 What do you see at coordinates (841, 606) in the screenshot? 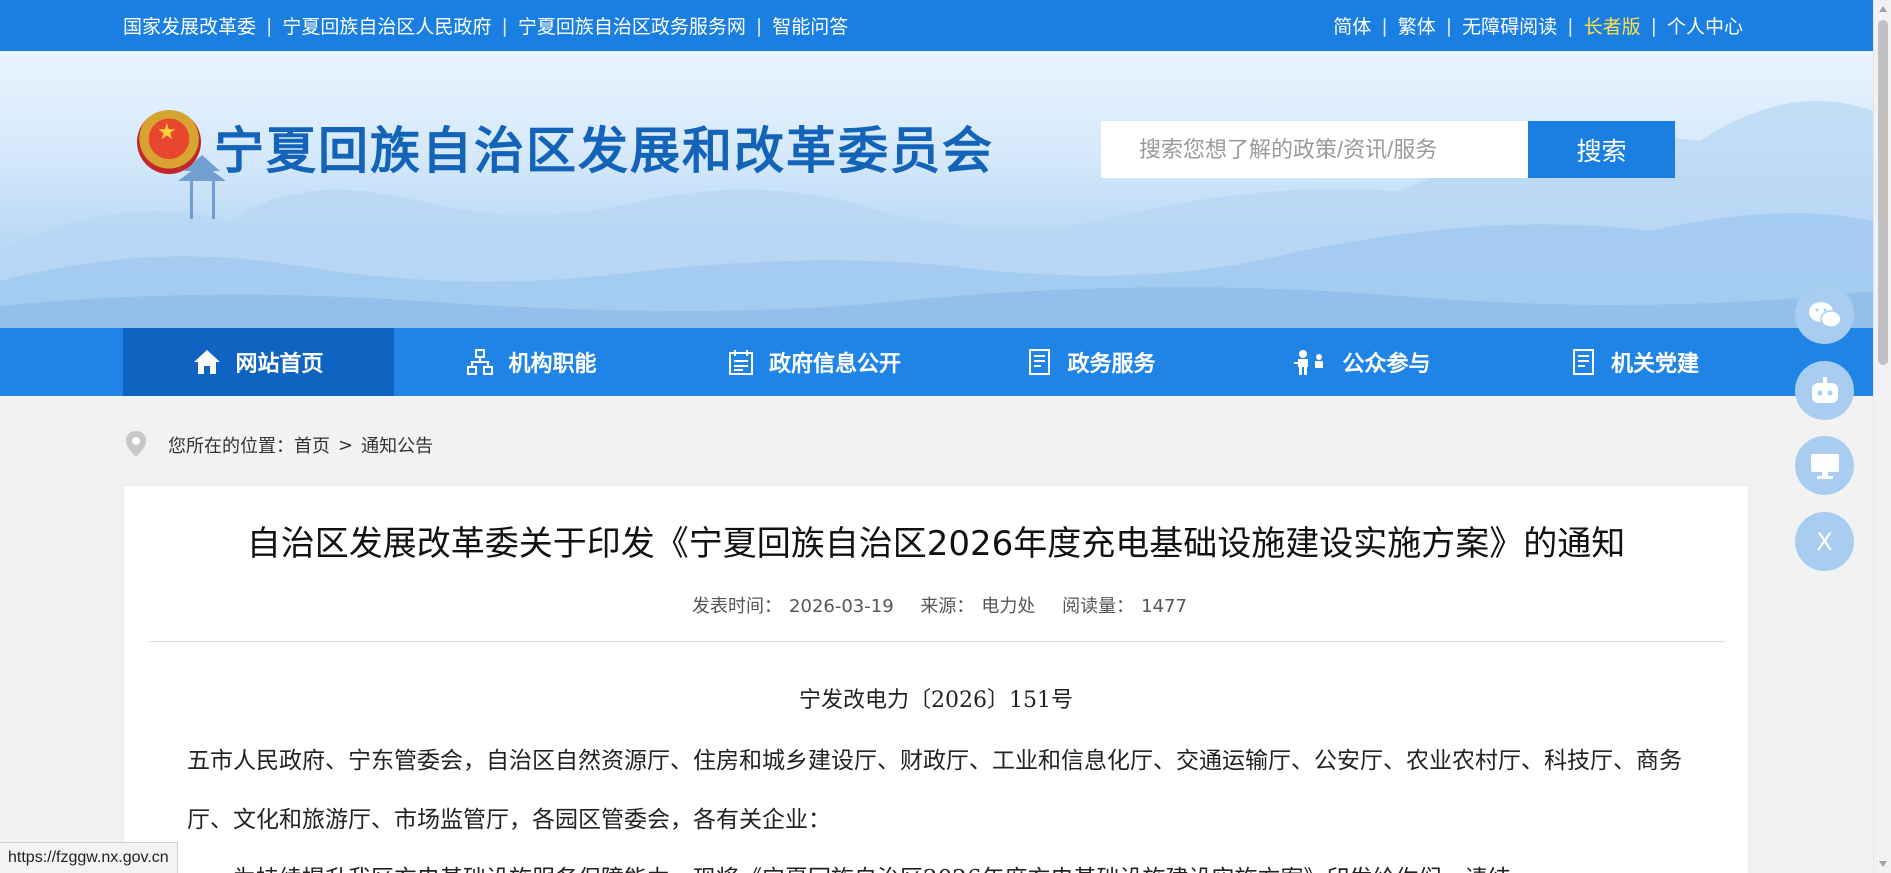
I see `publish-date: 2026-03-19` at bounding box center [841, 606].